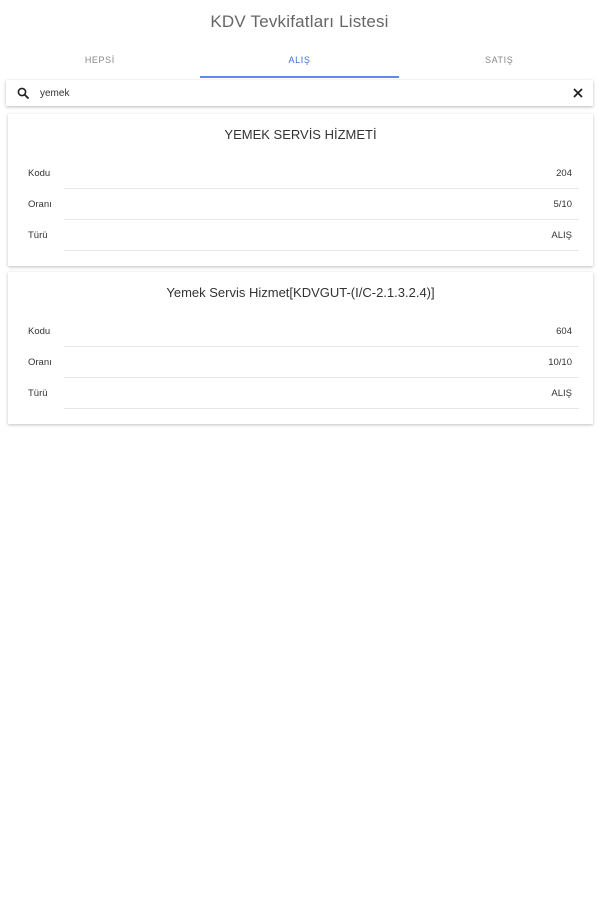 The image size is (599, 900). Describe the element at coordinates (564, 173) in the screenshot. I see `code-value: 204` at that location.